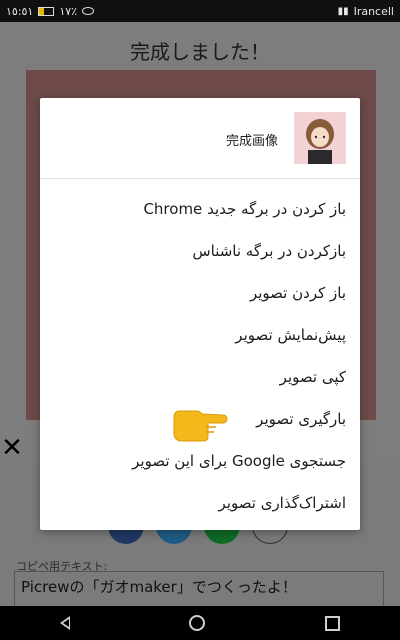 The width and height of the screenshot is (400, 640). I want to click on home-icon, so click(197, 623).